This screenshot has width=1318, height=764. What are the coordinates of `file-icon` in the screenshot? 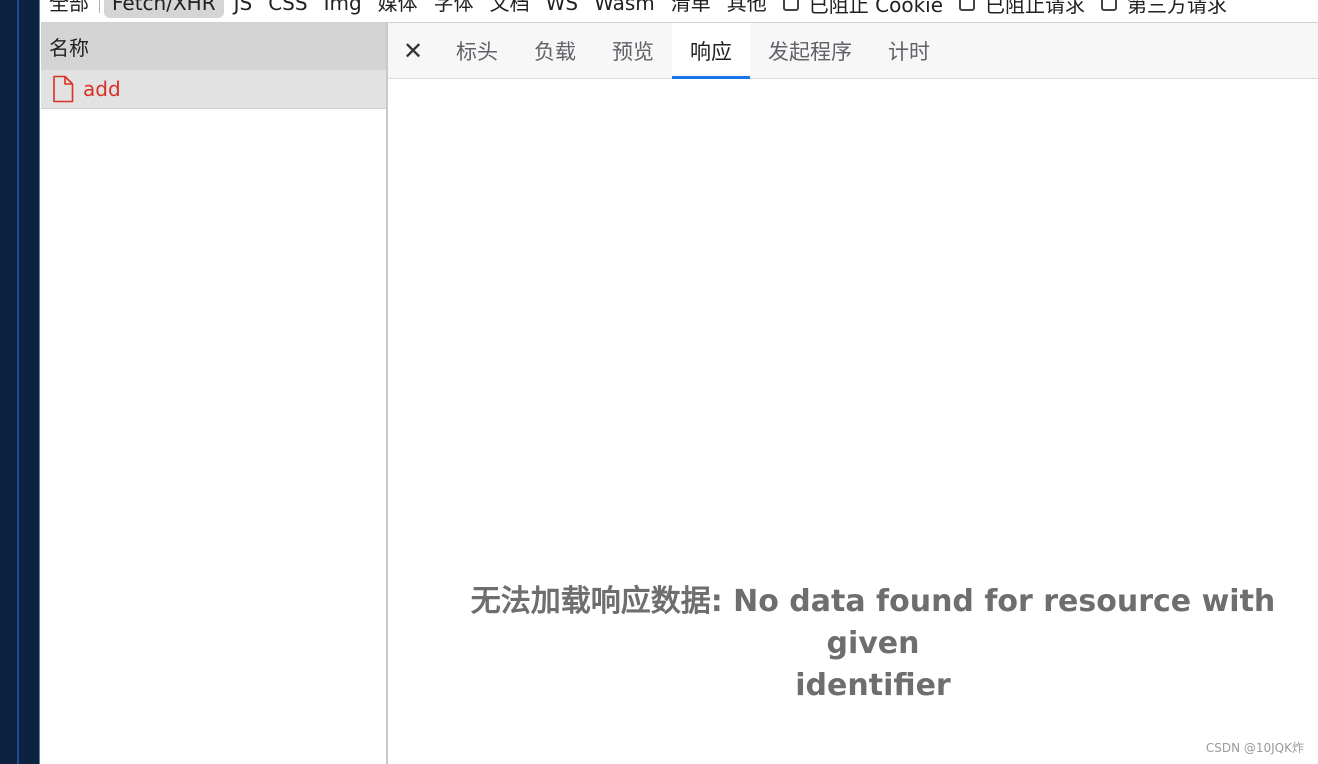 It's located at (63, 89).